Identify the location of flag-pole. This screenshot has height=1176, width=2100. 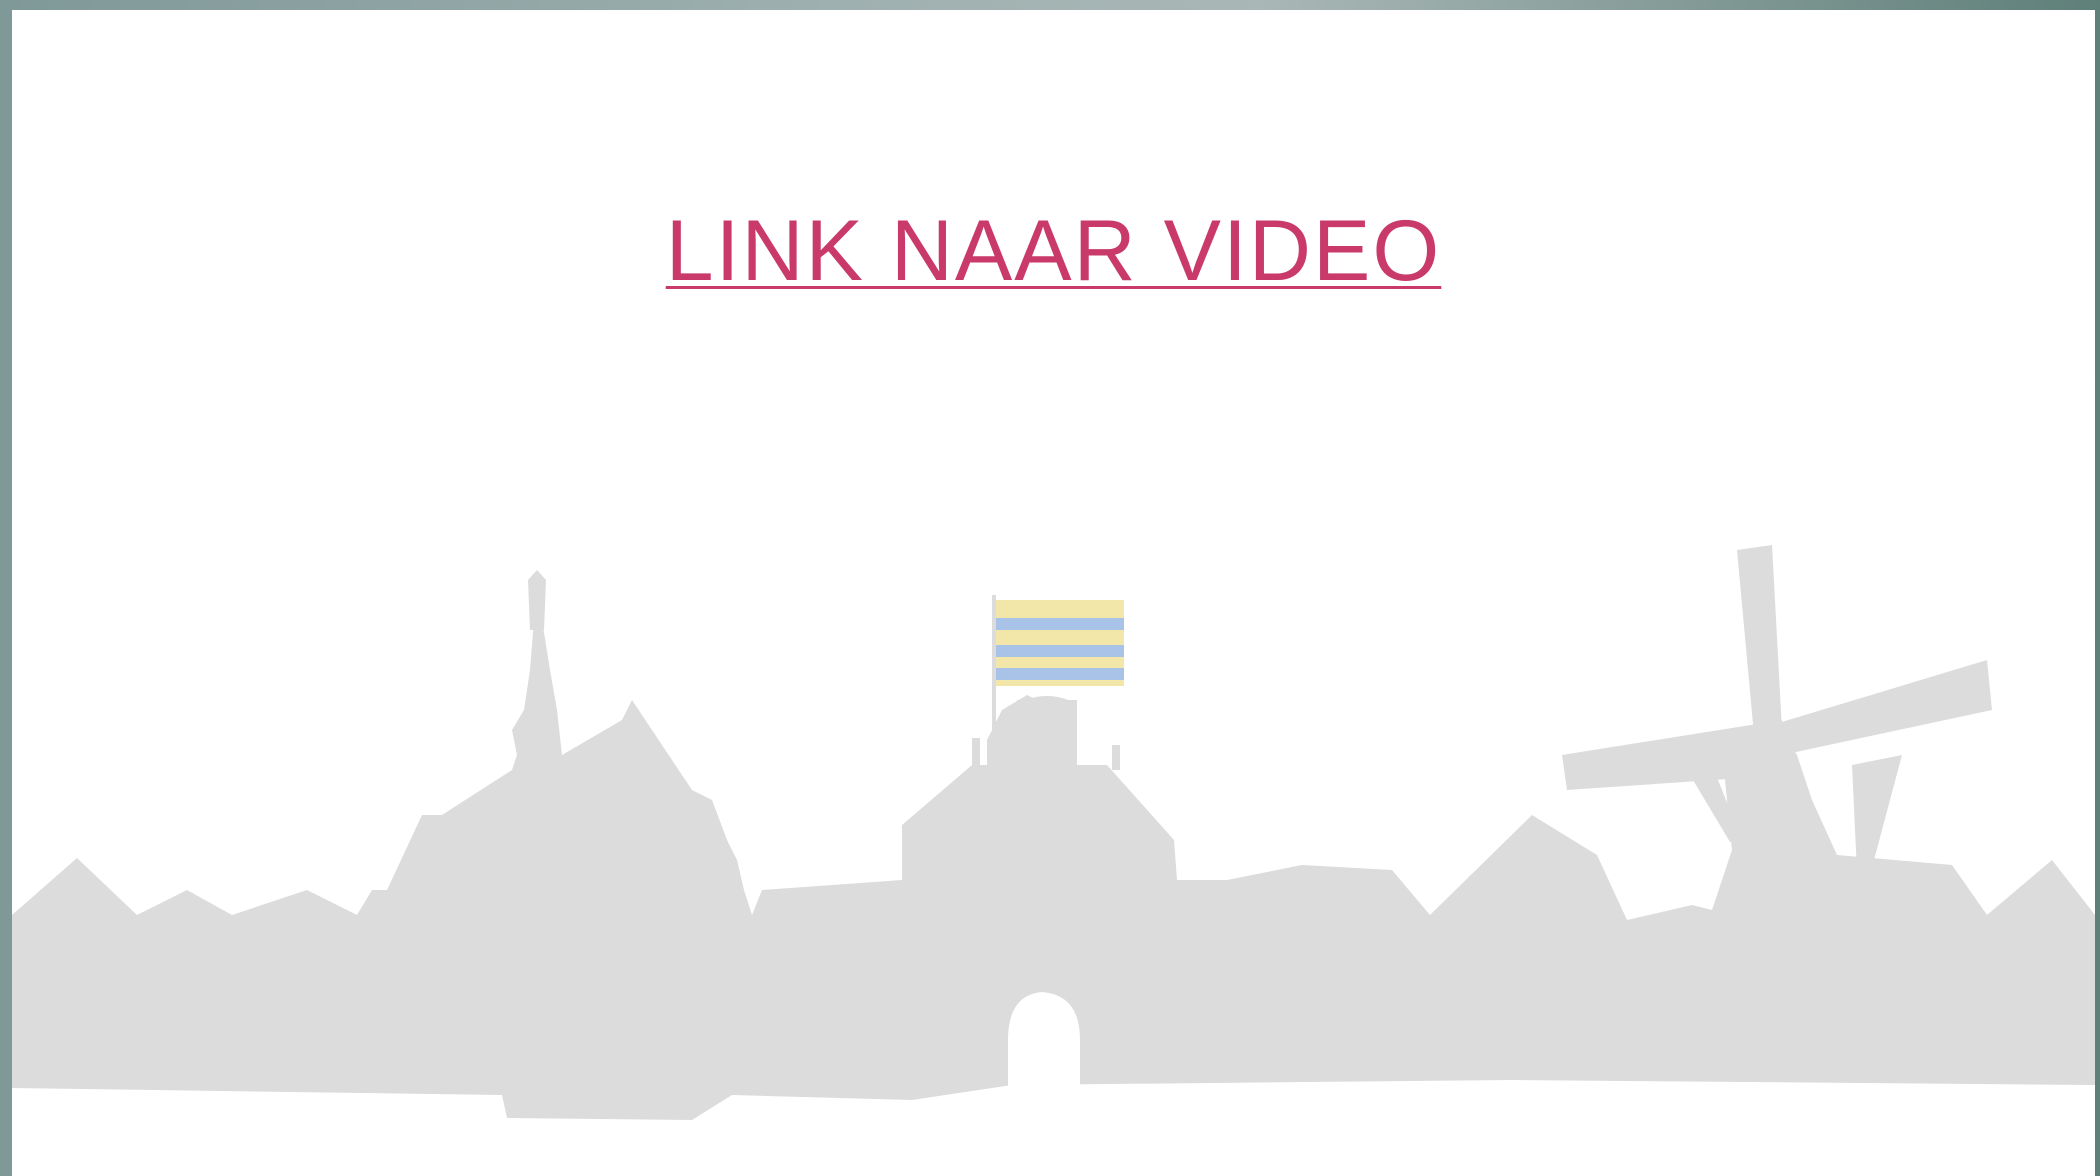
(994, 685).